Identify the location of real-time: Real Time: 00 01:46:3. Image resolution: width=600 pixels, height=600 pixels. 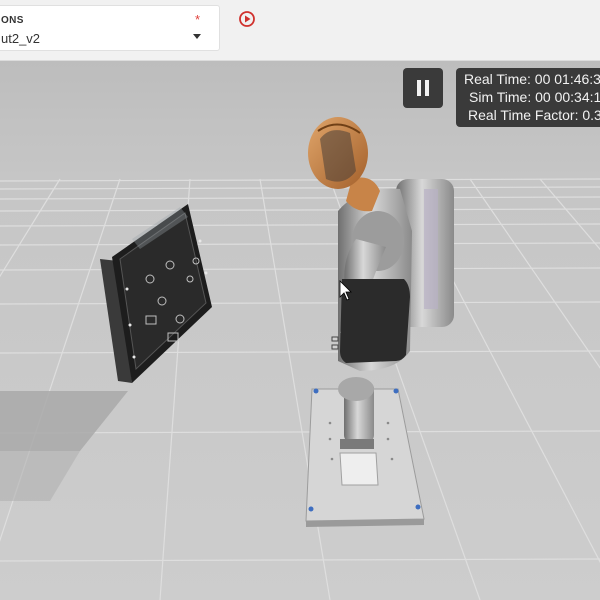
(532, 79).